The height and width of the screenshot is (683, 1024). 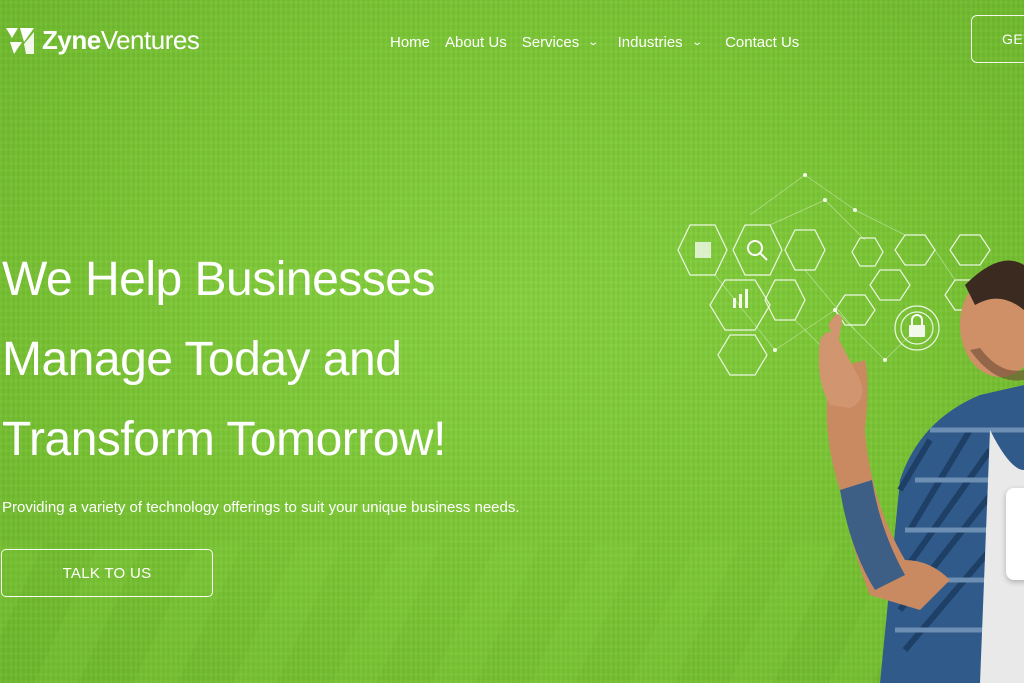 I want to click on nav-item-label: Industries, so click(x=650, y=42).